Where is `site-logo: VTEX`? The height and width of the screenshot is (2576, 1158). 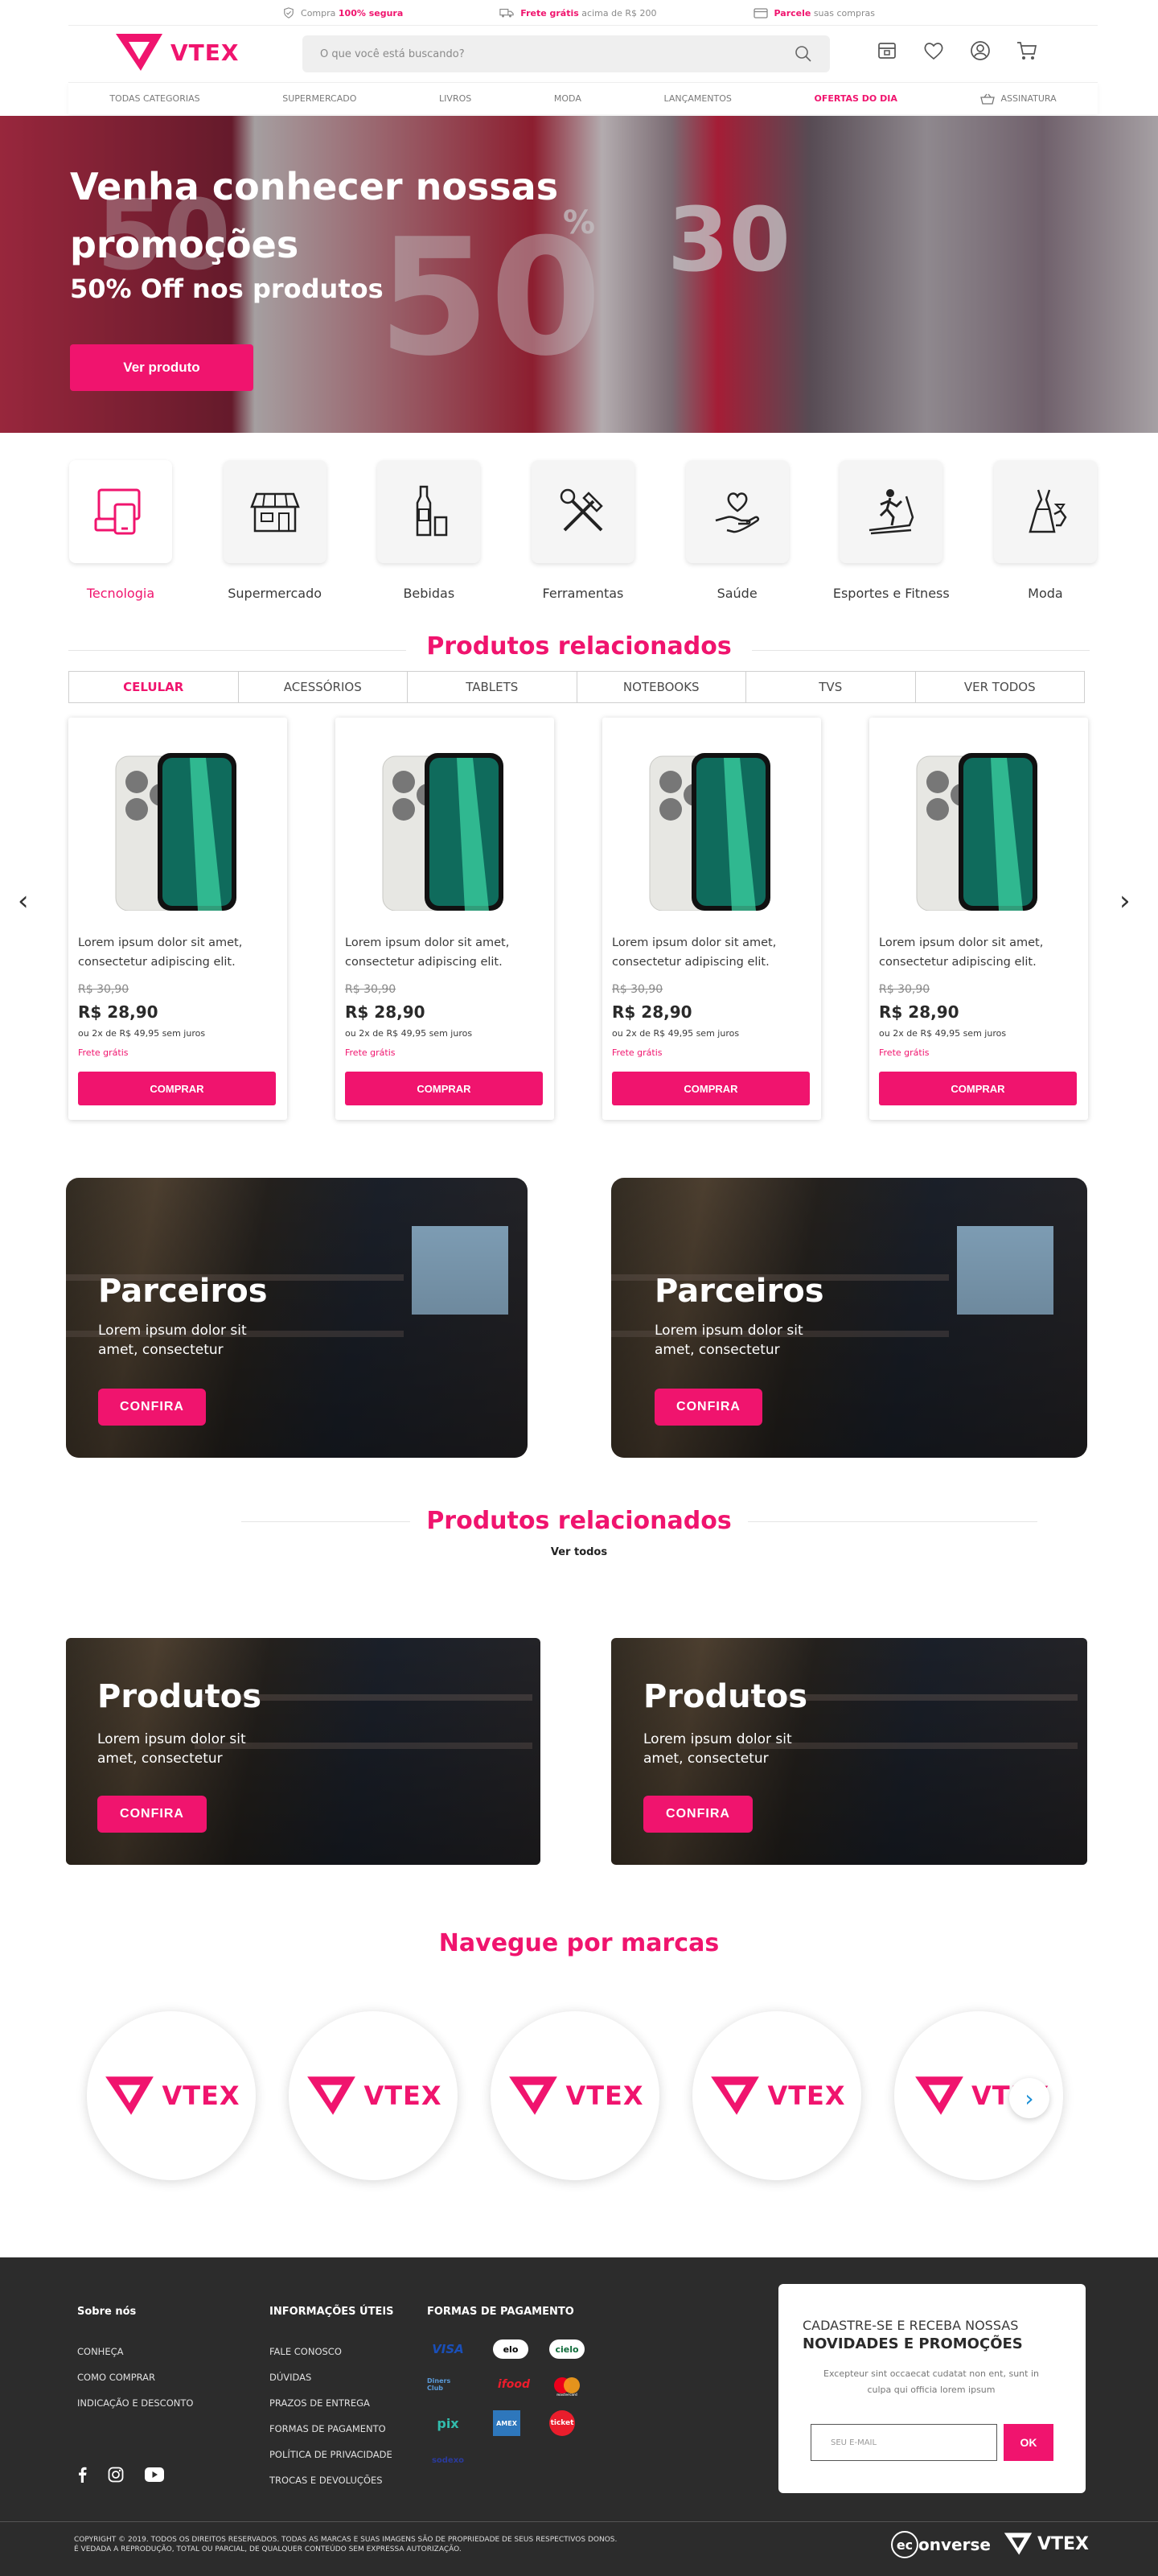
site-logo: VTEX is located at coordinates (176, 52).